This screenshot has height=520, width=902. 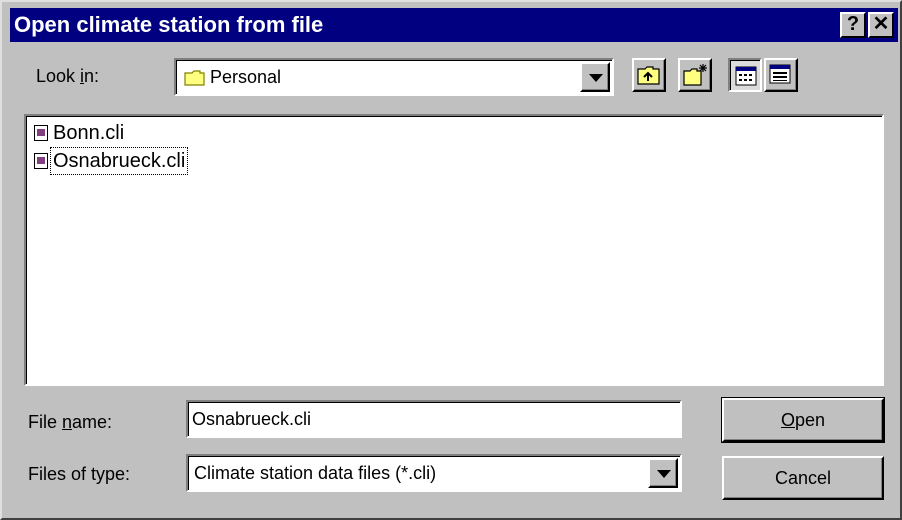 I want to click on cancel-button: Cancel, so click(x=803, y=478).